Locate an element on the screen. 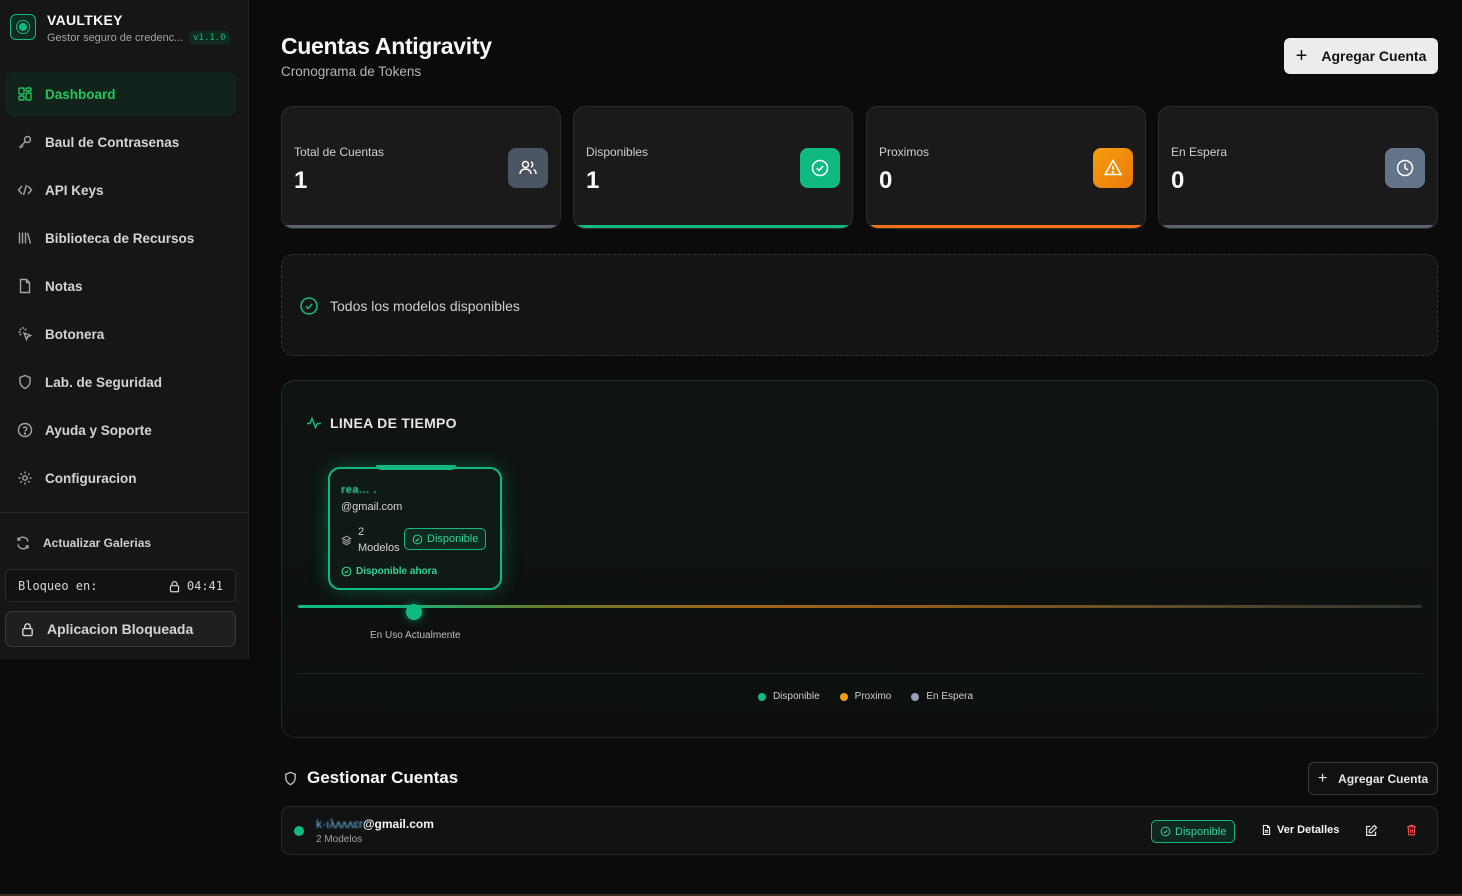  sidebar-item-api-keys: API Keys is located at coordinates (120, 190).